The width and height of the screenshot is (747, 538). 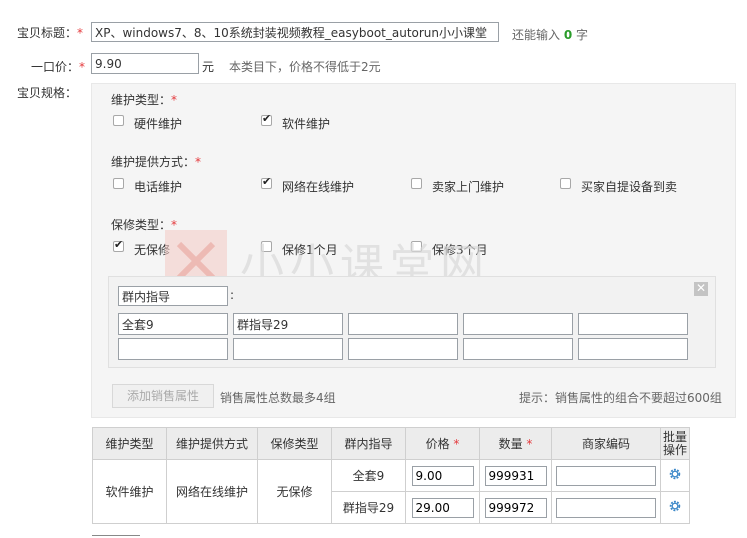 I want to click on price-hint: 本类目下，价格不得低于2元, so click(x=305, y=67).